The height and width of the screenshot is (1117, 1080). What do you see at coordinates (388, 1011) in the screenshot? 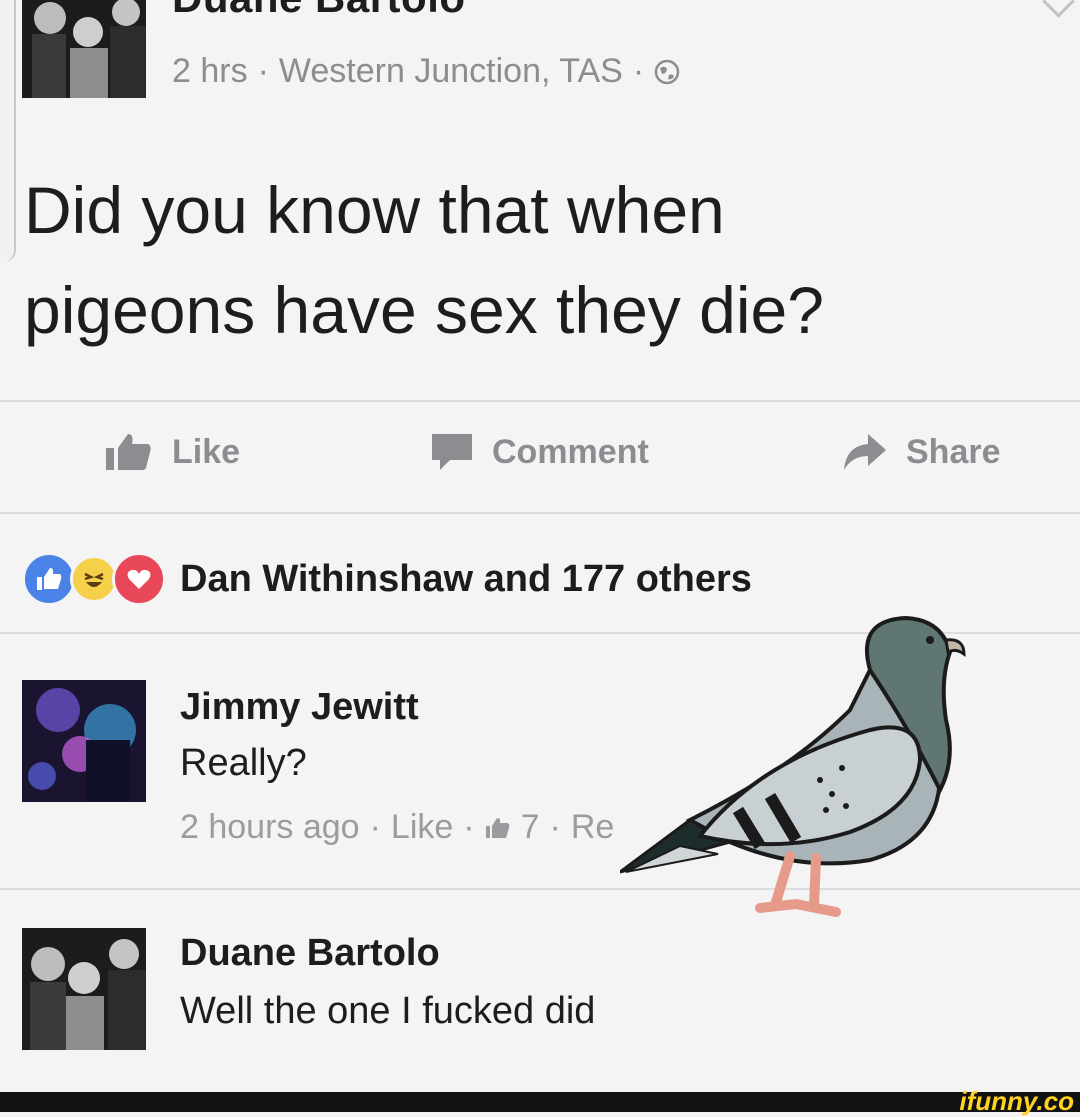
I see `comment-text-2: Well the one I fucked did` at bounding box center [388, 1011].